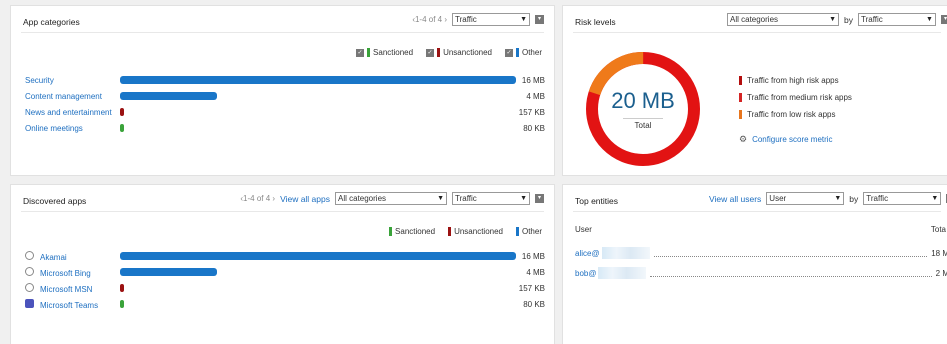 This screenshot has width=947, height=344. Describe the element at coordinates (72, 80) in the screenshot. I see `row-label: Security` at that location.